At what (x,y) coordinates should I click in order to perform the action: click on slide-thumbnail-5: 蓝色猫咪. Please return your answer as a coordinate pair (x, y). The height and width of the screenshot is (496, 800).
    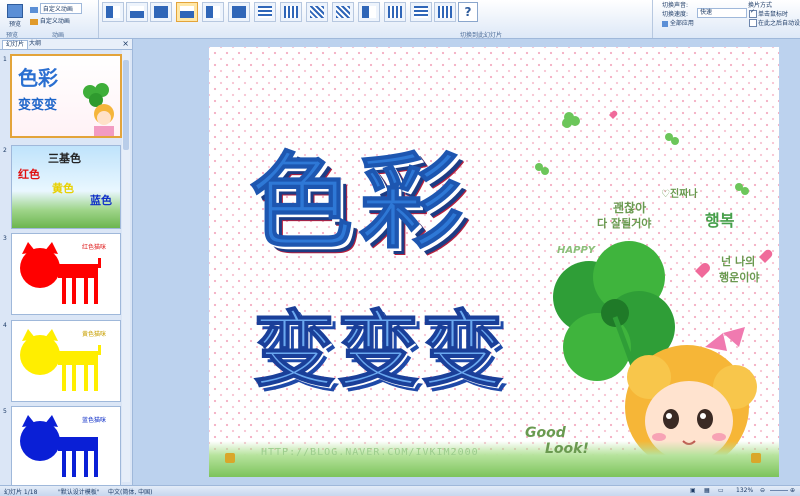
    Looking at the image, I should click on (66, 446).